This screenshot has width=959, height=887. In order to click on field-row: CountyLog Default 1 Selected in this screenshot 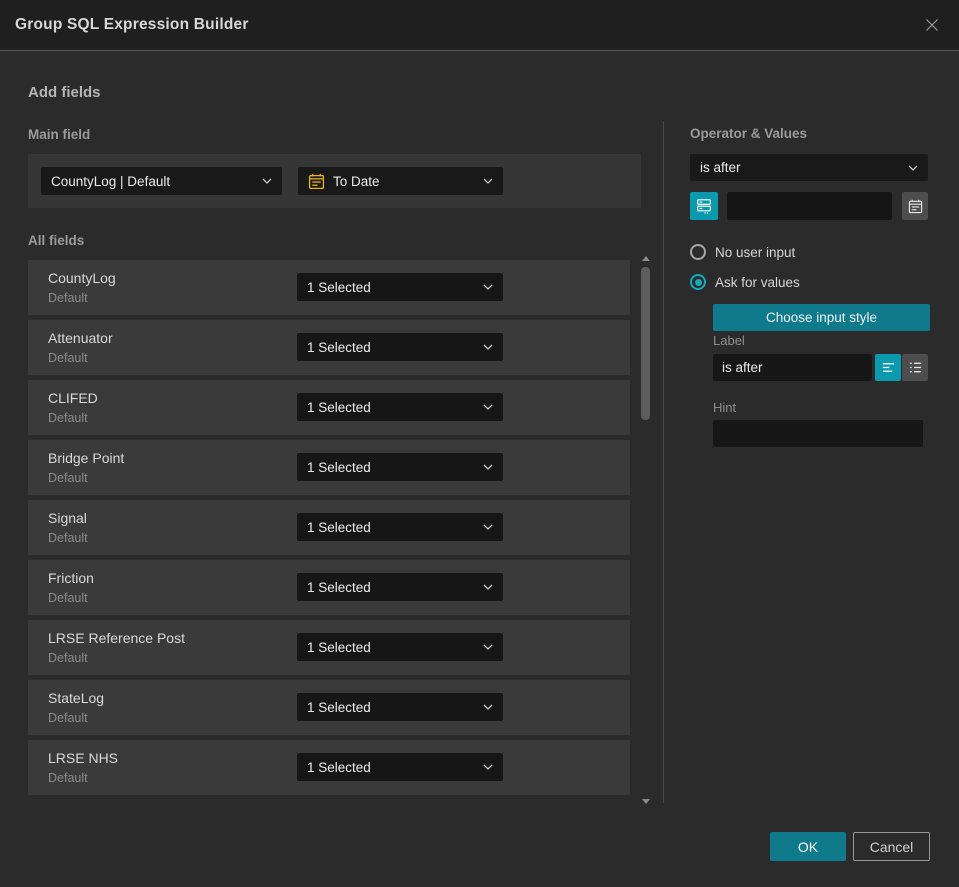, I will do `click(329, 287)`.